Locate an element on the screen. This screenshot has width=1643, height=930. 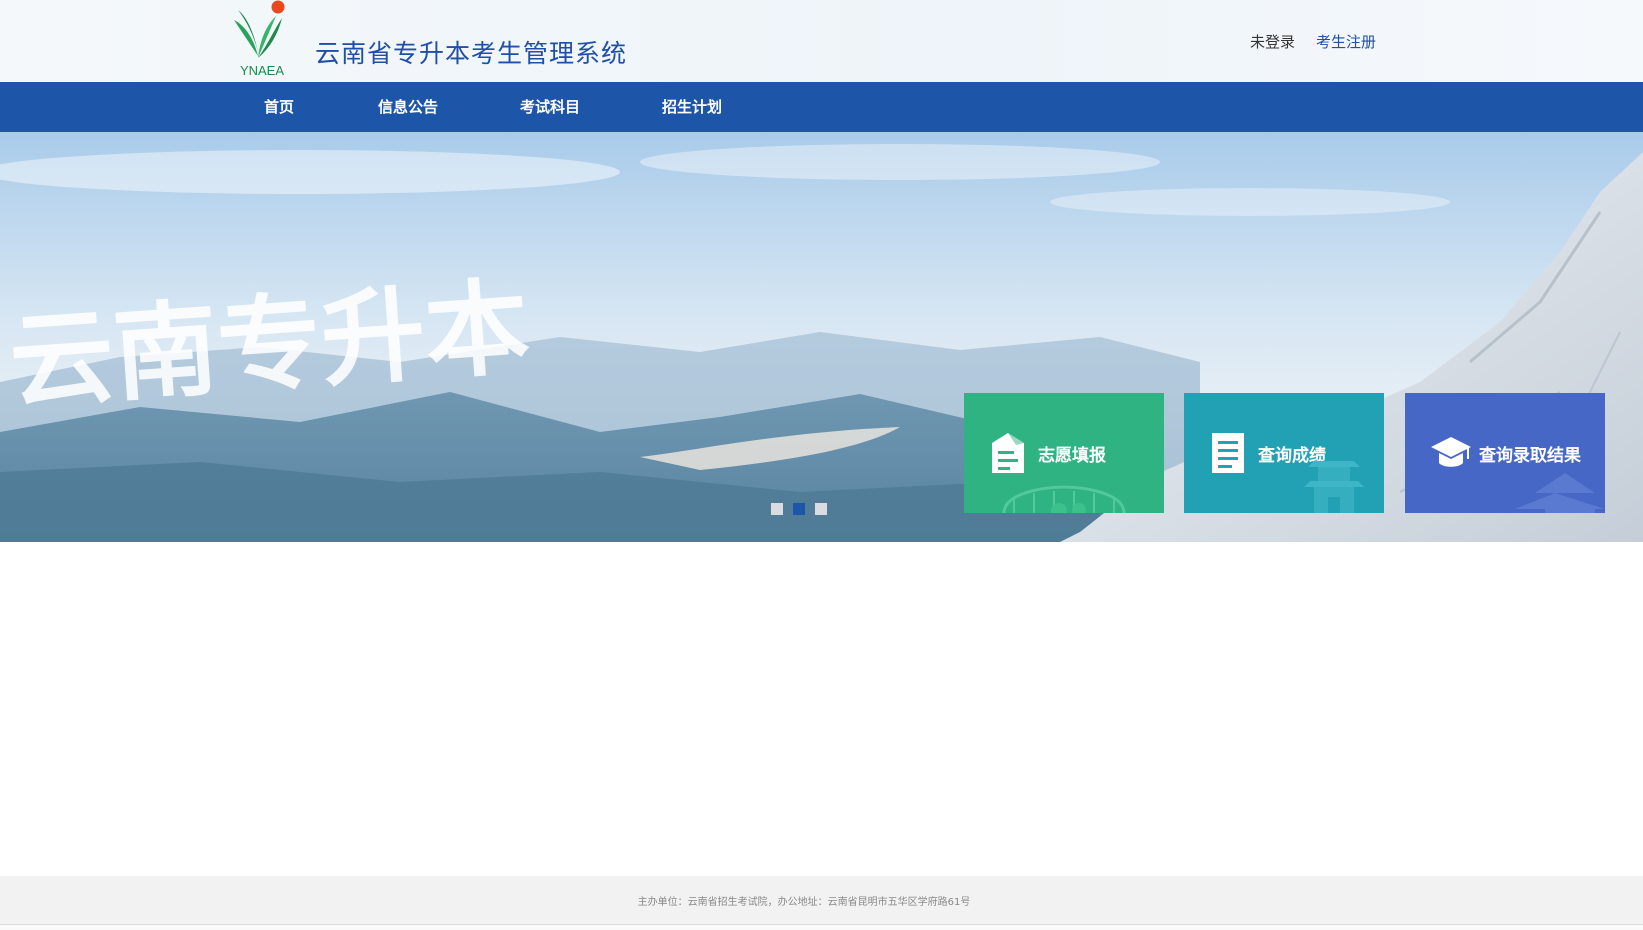
browser-status-bar is located at coordinates (821, 927).